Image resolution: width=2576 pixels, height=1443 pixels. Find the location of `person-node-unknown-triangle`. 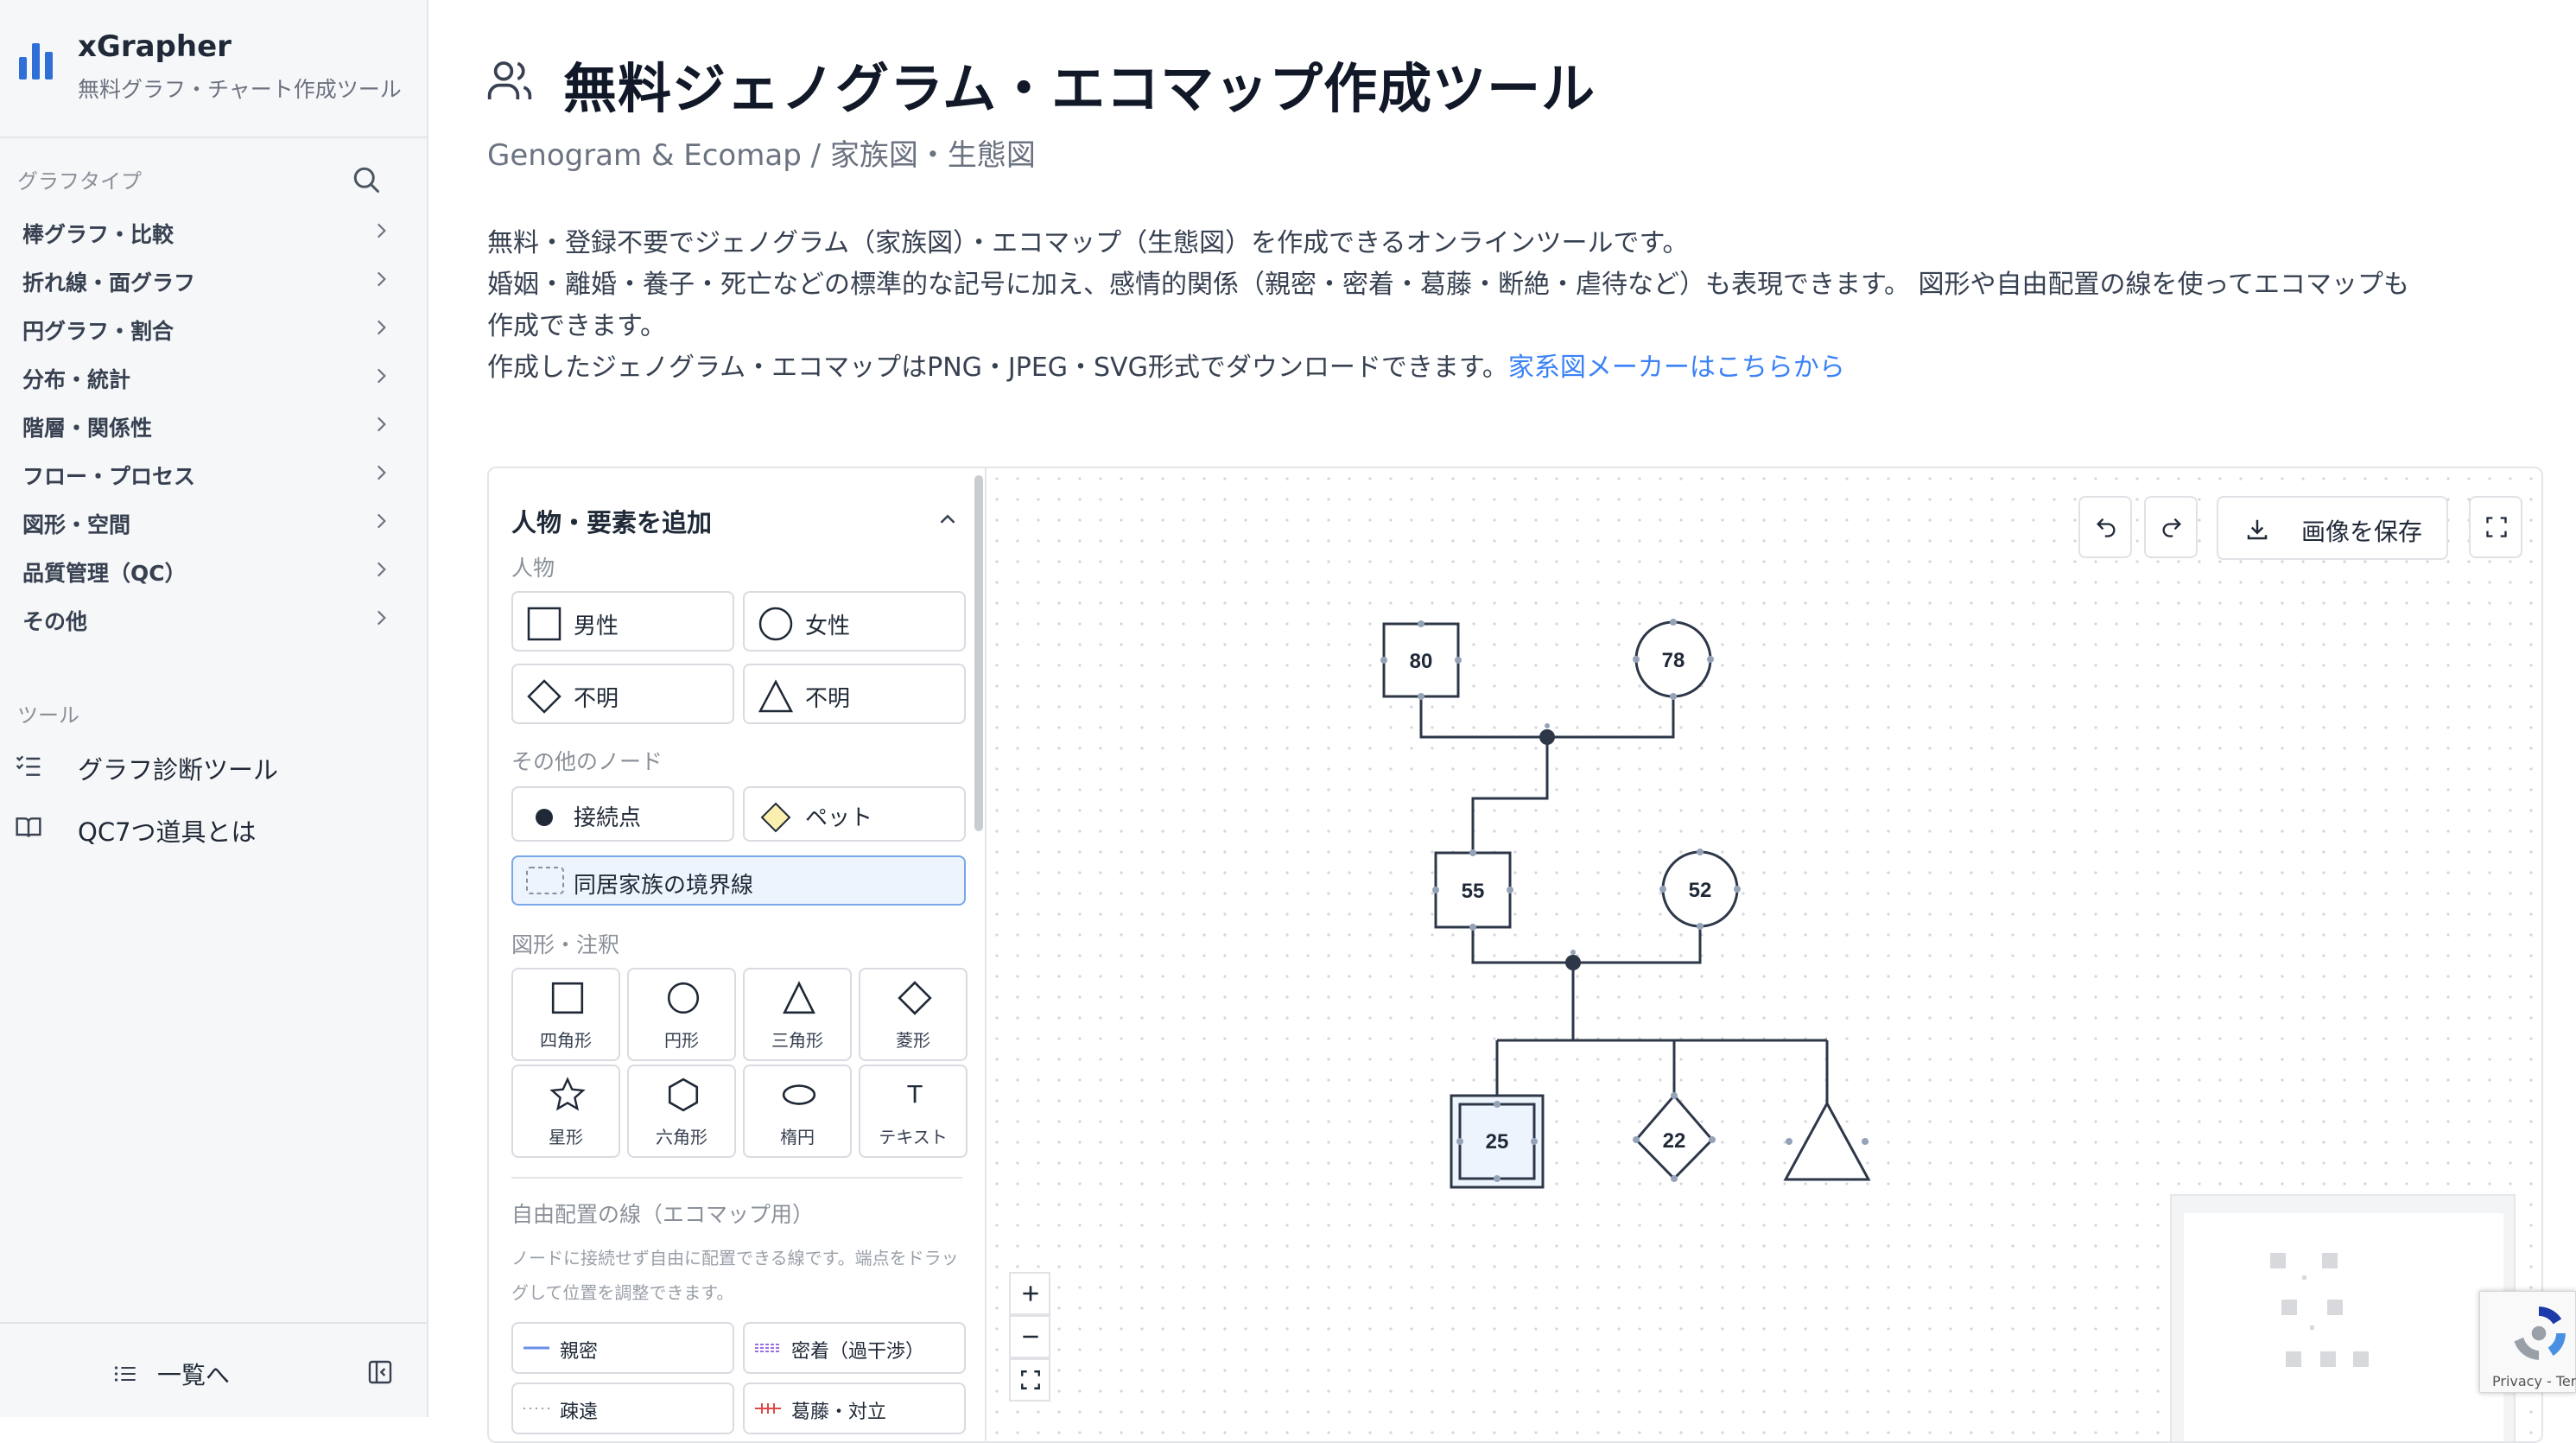

person-node-unknown-triangle is located at coordinates (1827, 1140).